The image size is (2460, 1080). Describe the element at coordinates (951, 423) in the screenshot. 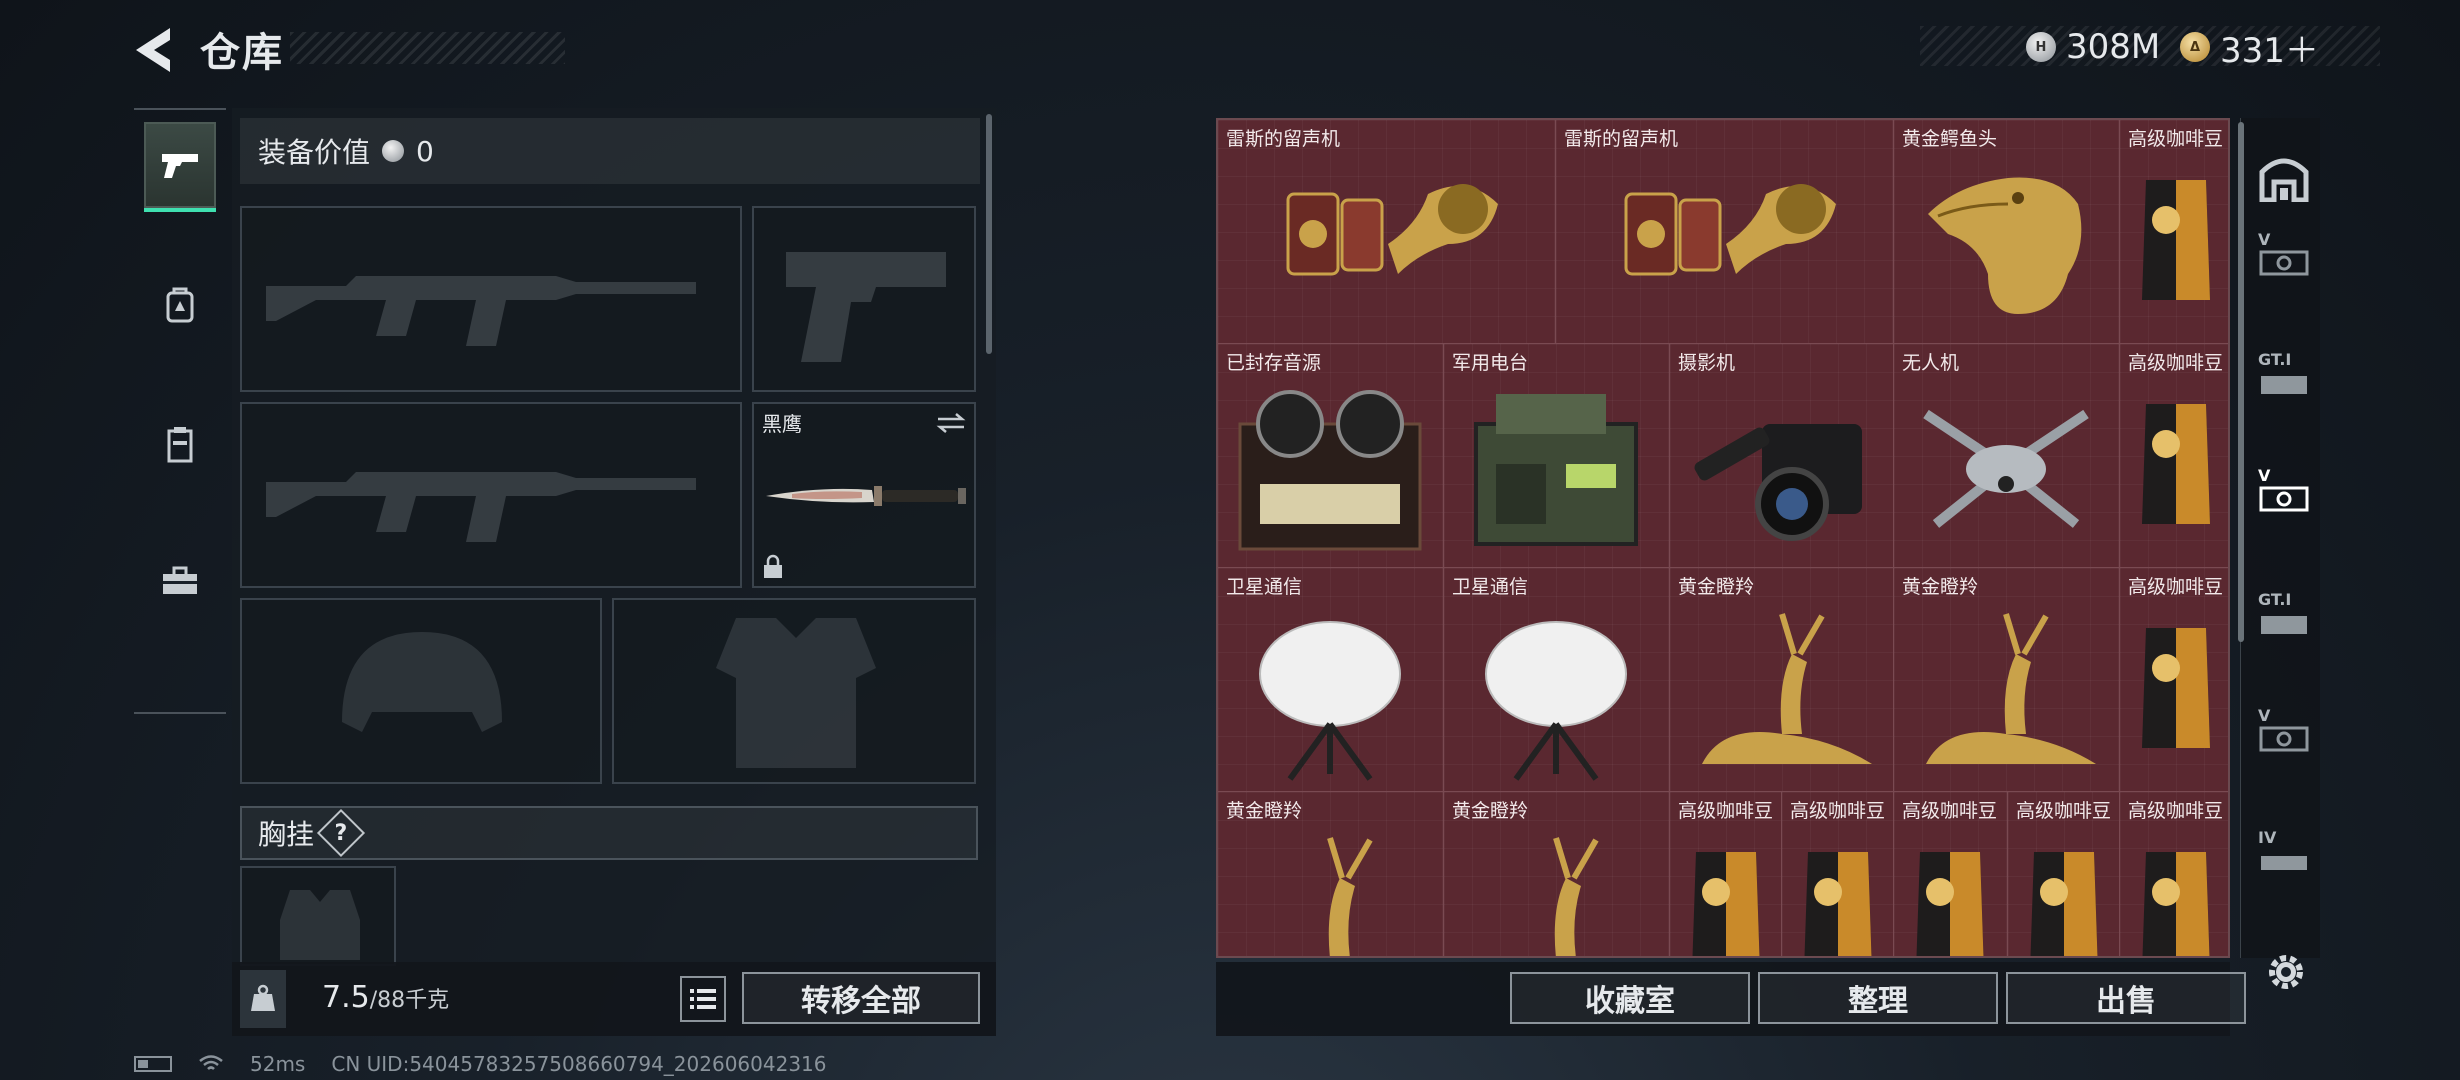

I see `swap-arrows-icon` at that location.